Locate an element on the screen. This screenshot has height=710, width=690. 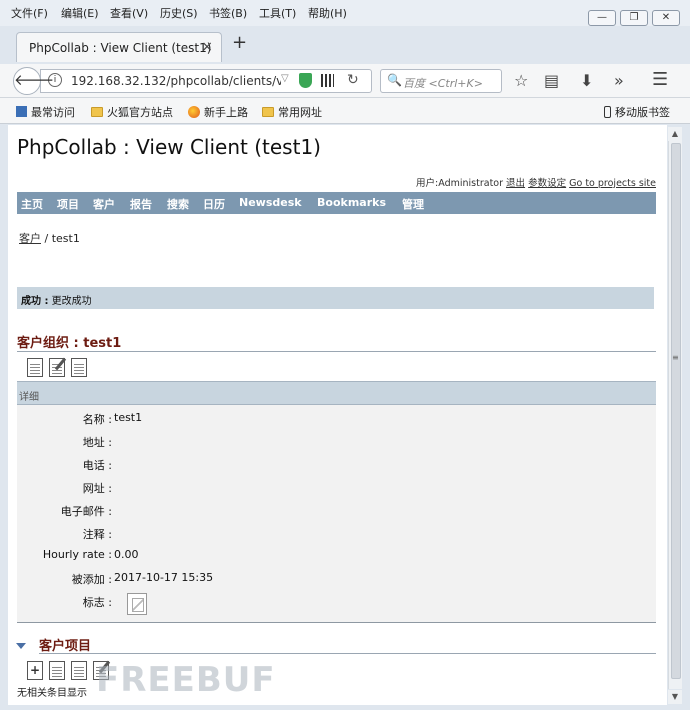
field-created: 被添加 :2017-10-17 15:35 is located at coordinates (336, 580).